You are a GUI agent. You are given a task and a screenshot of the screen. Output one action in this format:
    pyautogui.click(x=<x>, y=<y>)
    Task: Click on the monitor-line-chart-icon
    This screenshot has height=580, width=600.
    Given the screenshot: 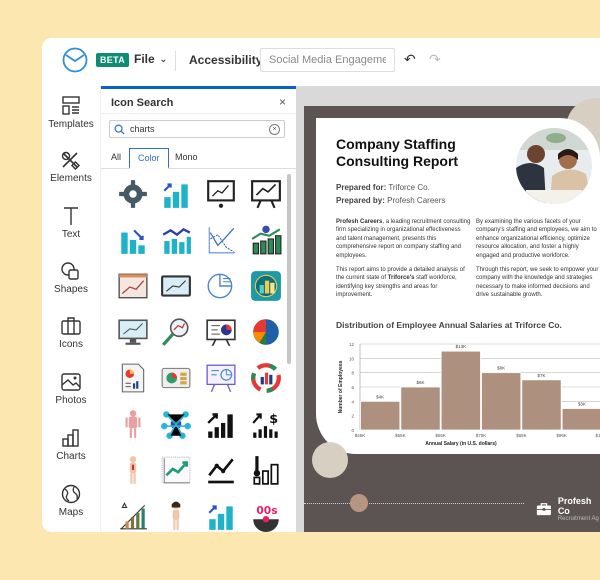 What is the action you would take?
    pyautogui.click(x=133, y=332)
    